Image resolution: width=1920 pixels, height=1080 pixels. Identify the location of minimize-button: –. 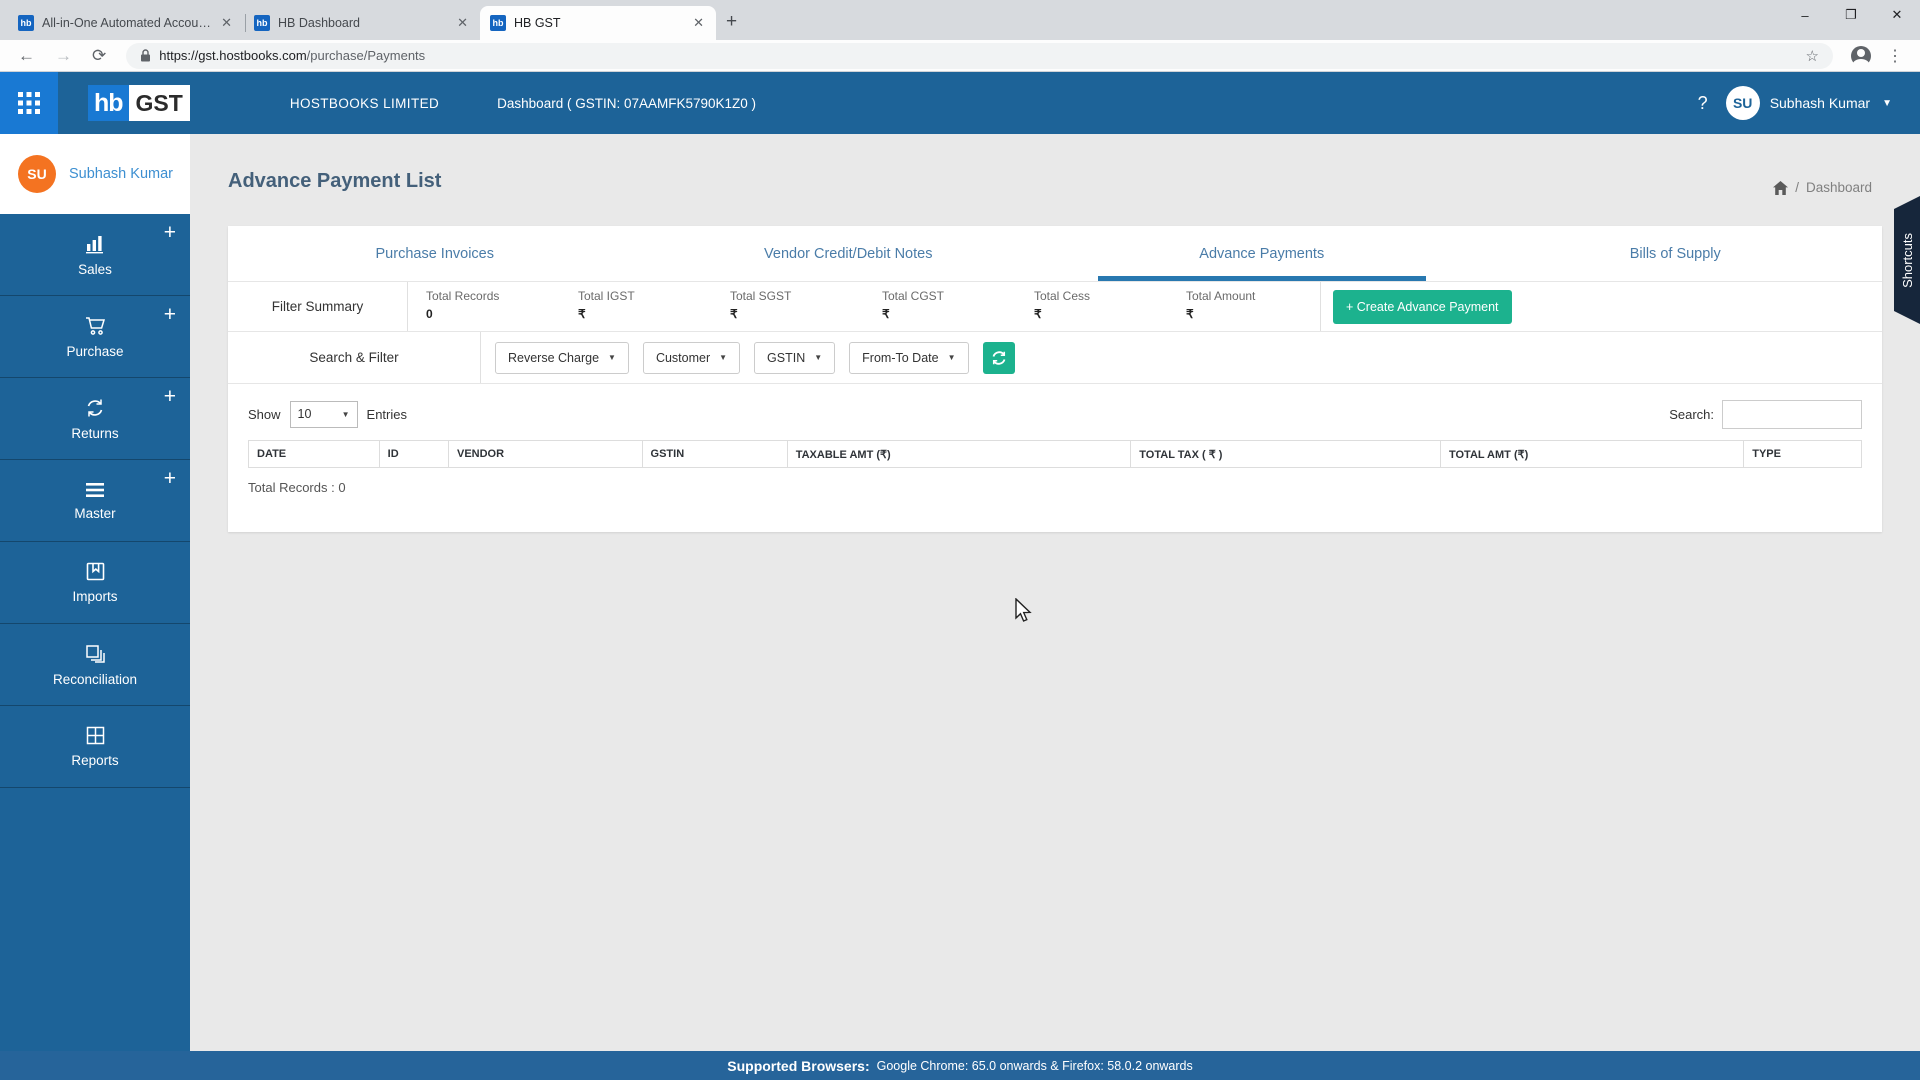
(1805, 15).